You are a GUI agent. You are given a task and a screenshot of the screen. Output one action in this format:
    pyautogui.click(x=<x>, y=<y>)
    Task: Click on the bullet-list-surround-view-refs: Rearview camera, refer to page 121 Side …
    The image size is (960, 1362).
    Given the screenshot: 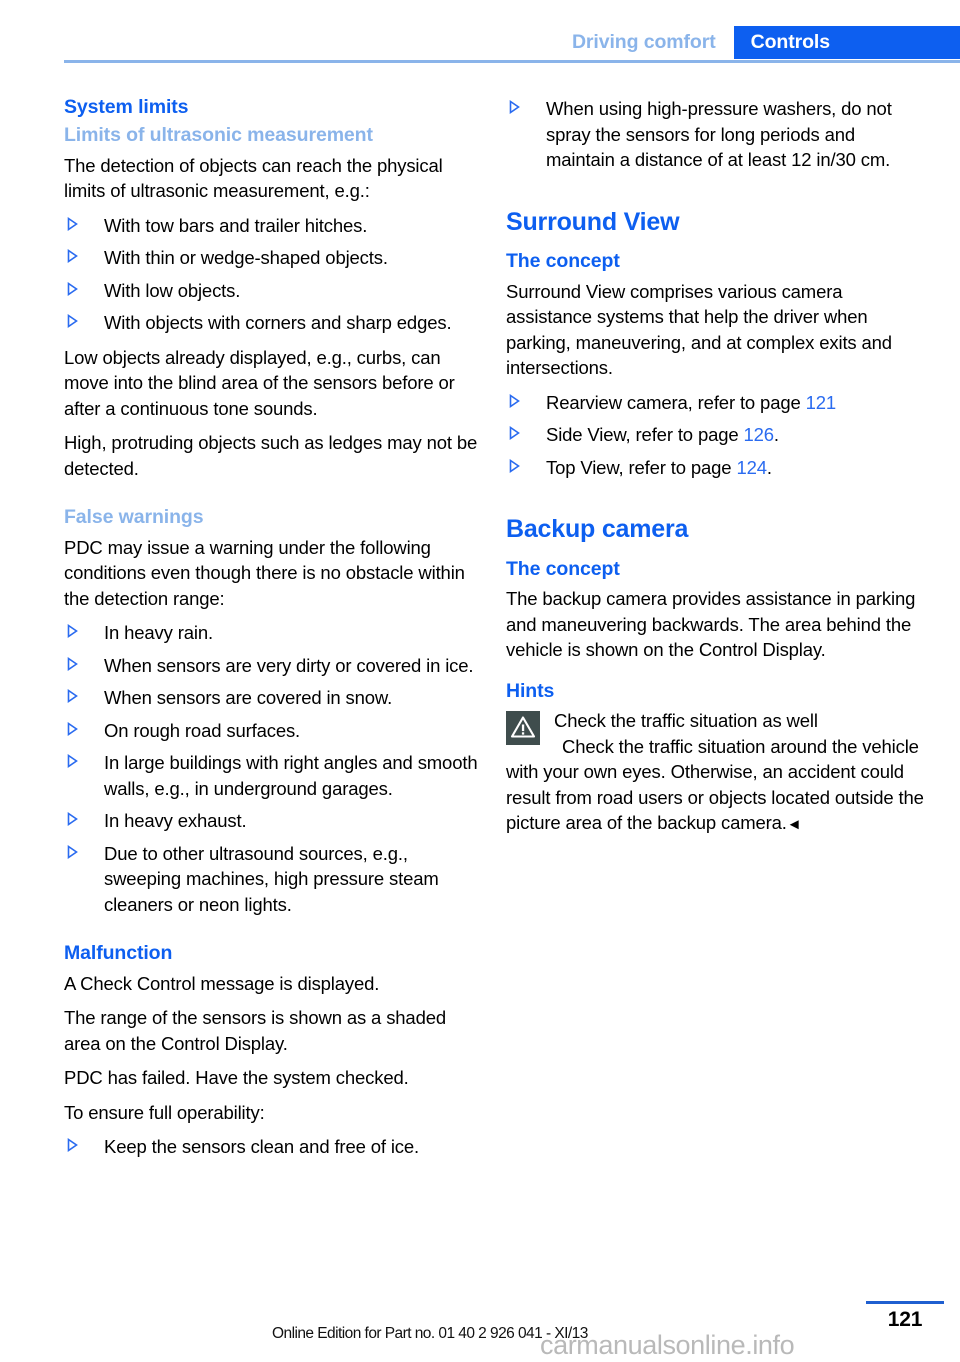 What is the action you would take?
    pyautogui.click(x=716, y=435)
    